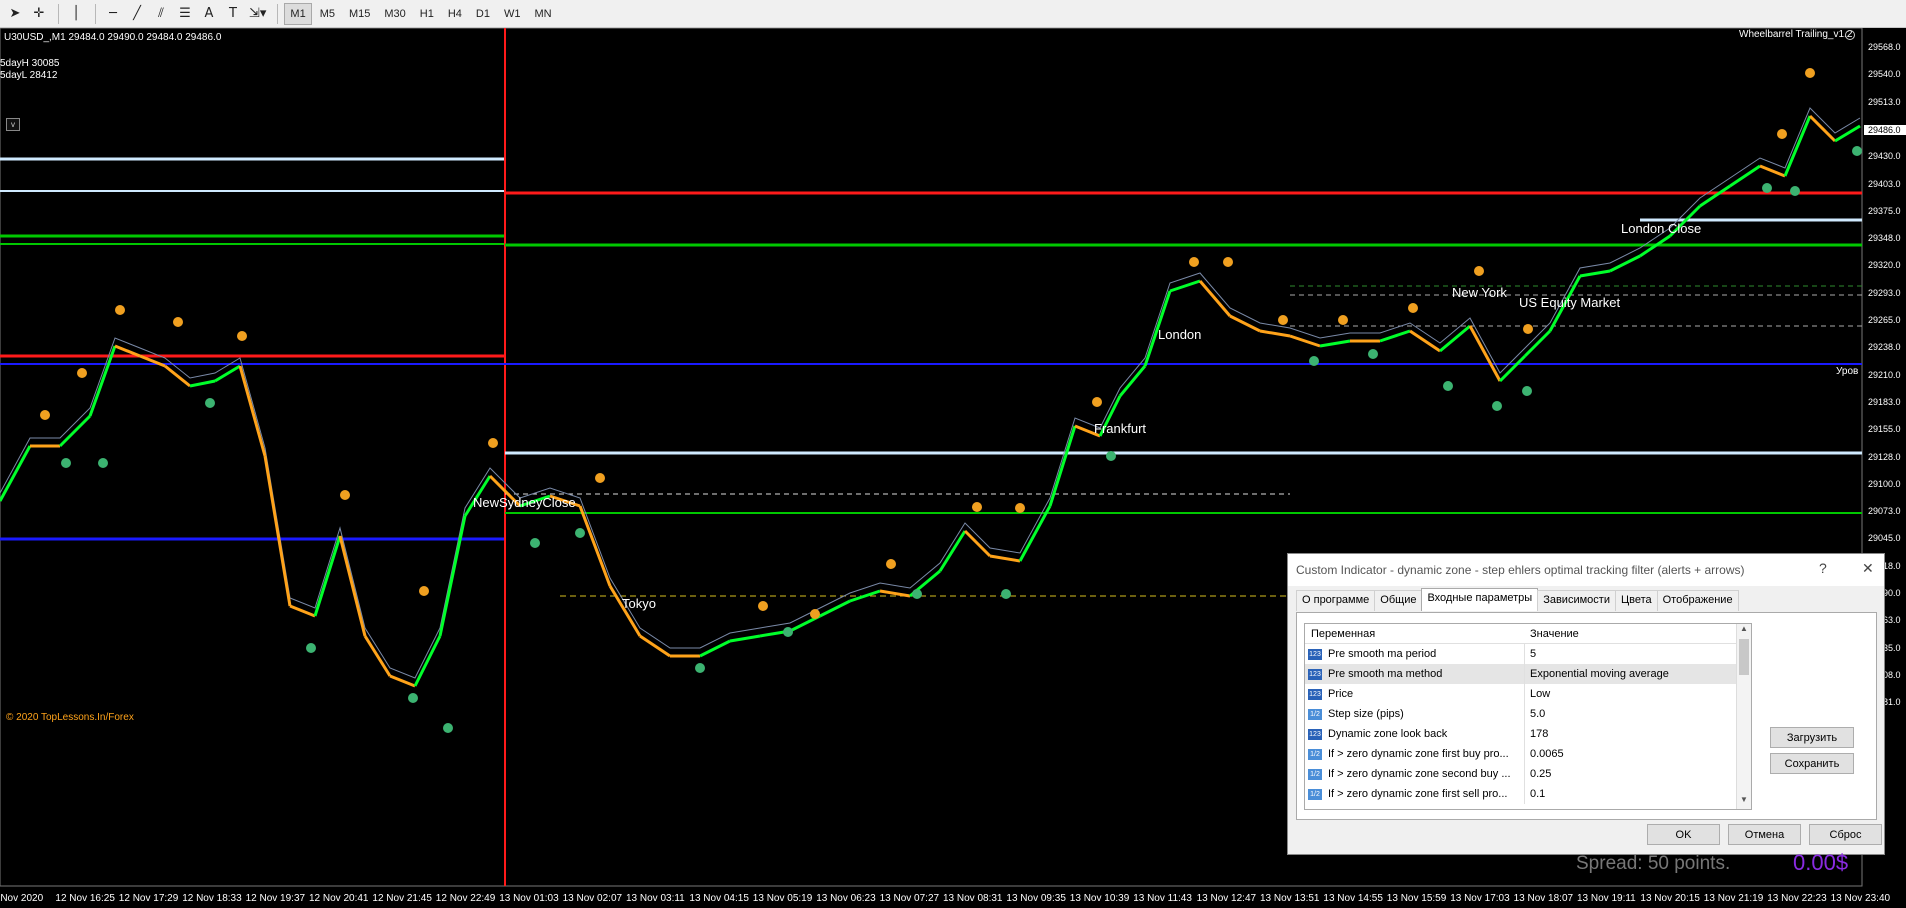 This screenshot has height=908, width=1906. I want to click on timeframe-m30: M30, so click(394, 14).